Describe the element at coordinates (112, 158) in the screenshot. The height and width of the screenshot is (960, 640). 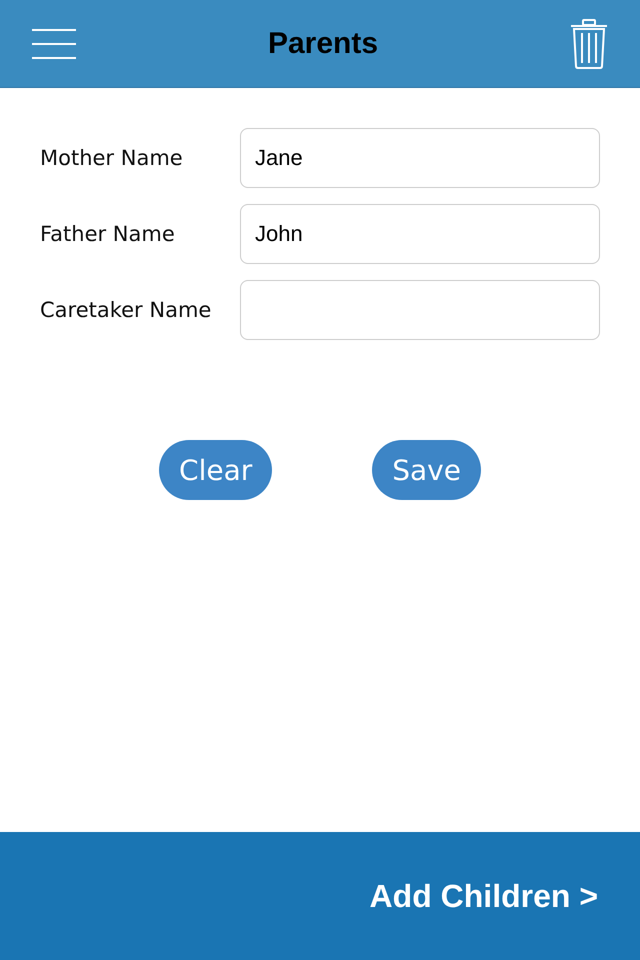
I see `field-label: Mother Name` at that location.